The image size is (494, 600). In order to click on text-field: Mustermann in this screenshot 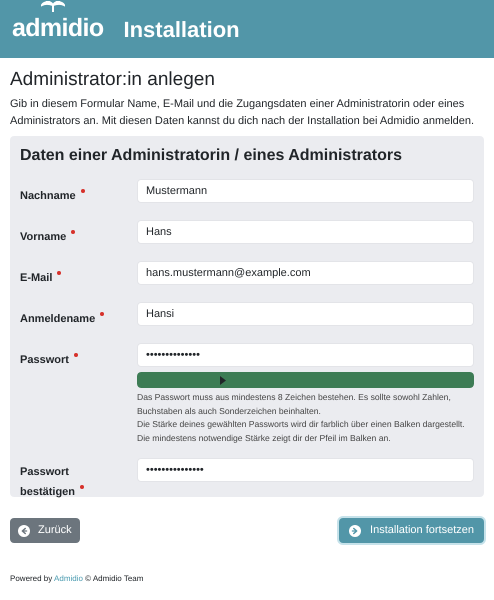, I will do `click(305, 191)`.